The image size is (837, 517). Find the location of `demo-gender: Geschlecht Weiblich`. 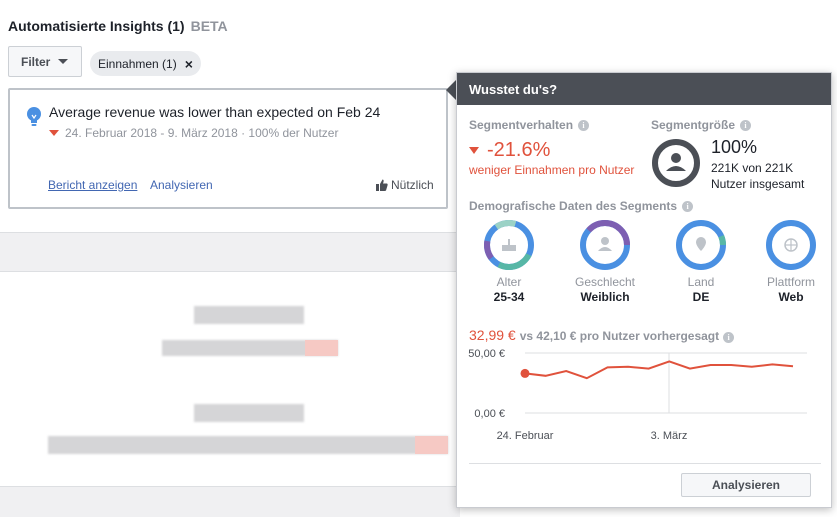

demo-gender: Geschlecht Weiblich is located at coordinates (605, 261).